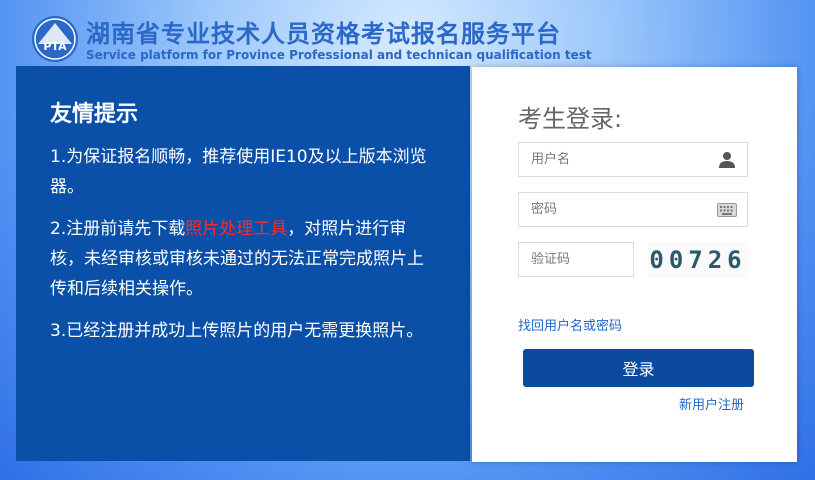 Image resolution: width=815 pixels, height=480 pixels. Describe the element at coordinates (638, 368) in the screenshot. I see `login-button: 登录` at that location.